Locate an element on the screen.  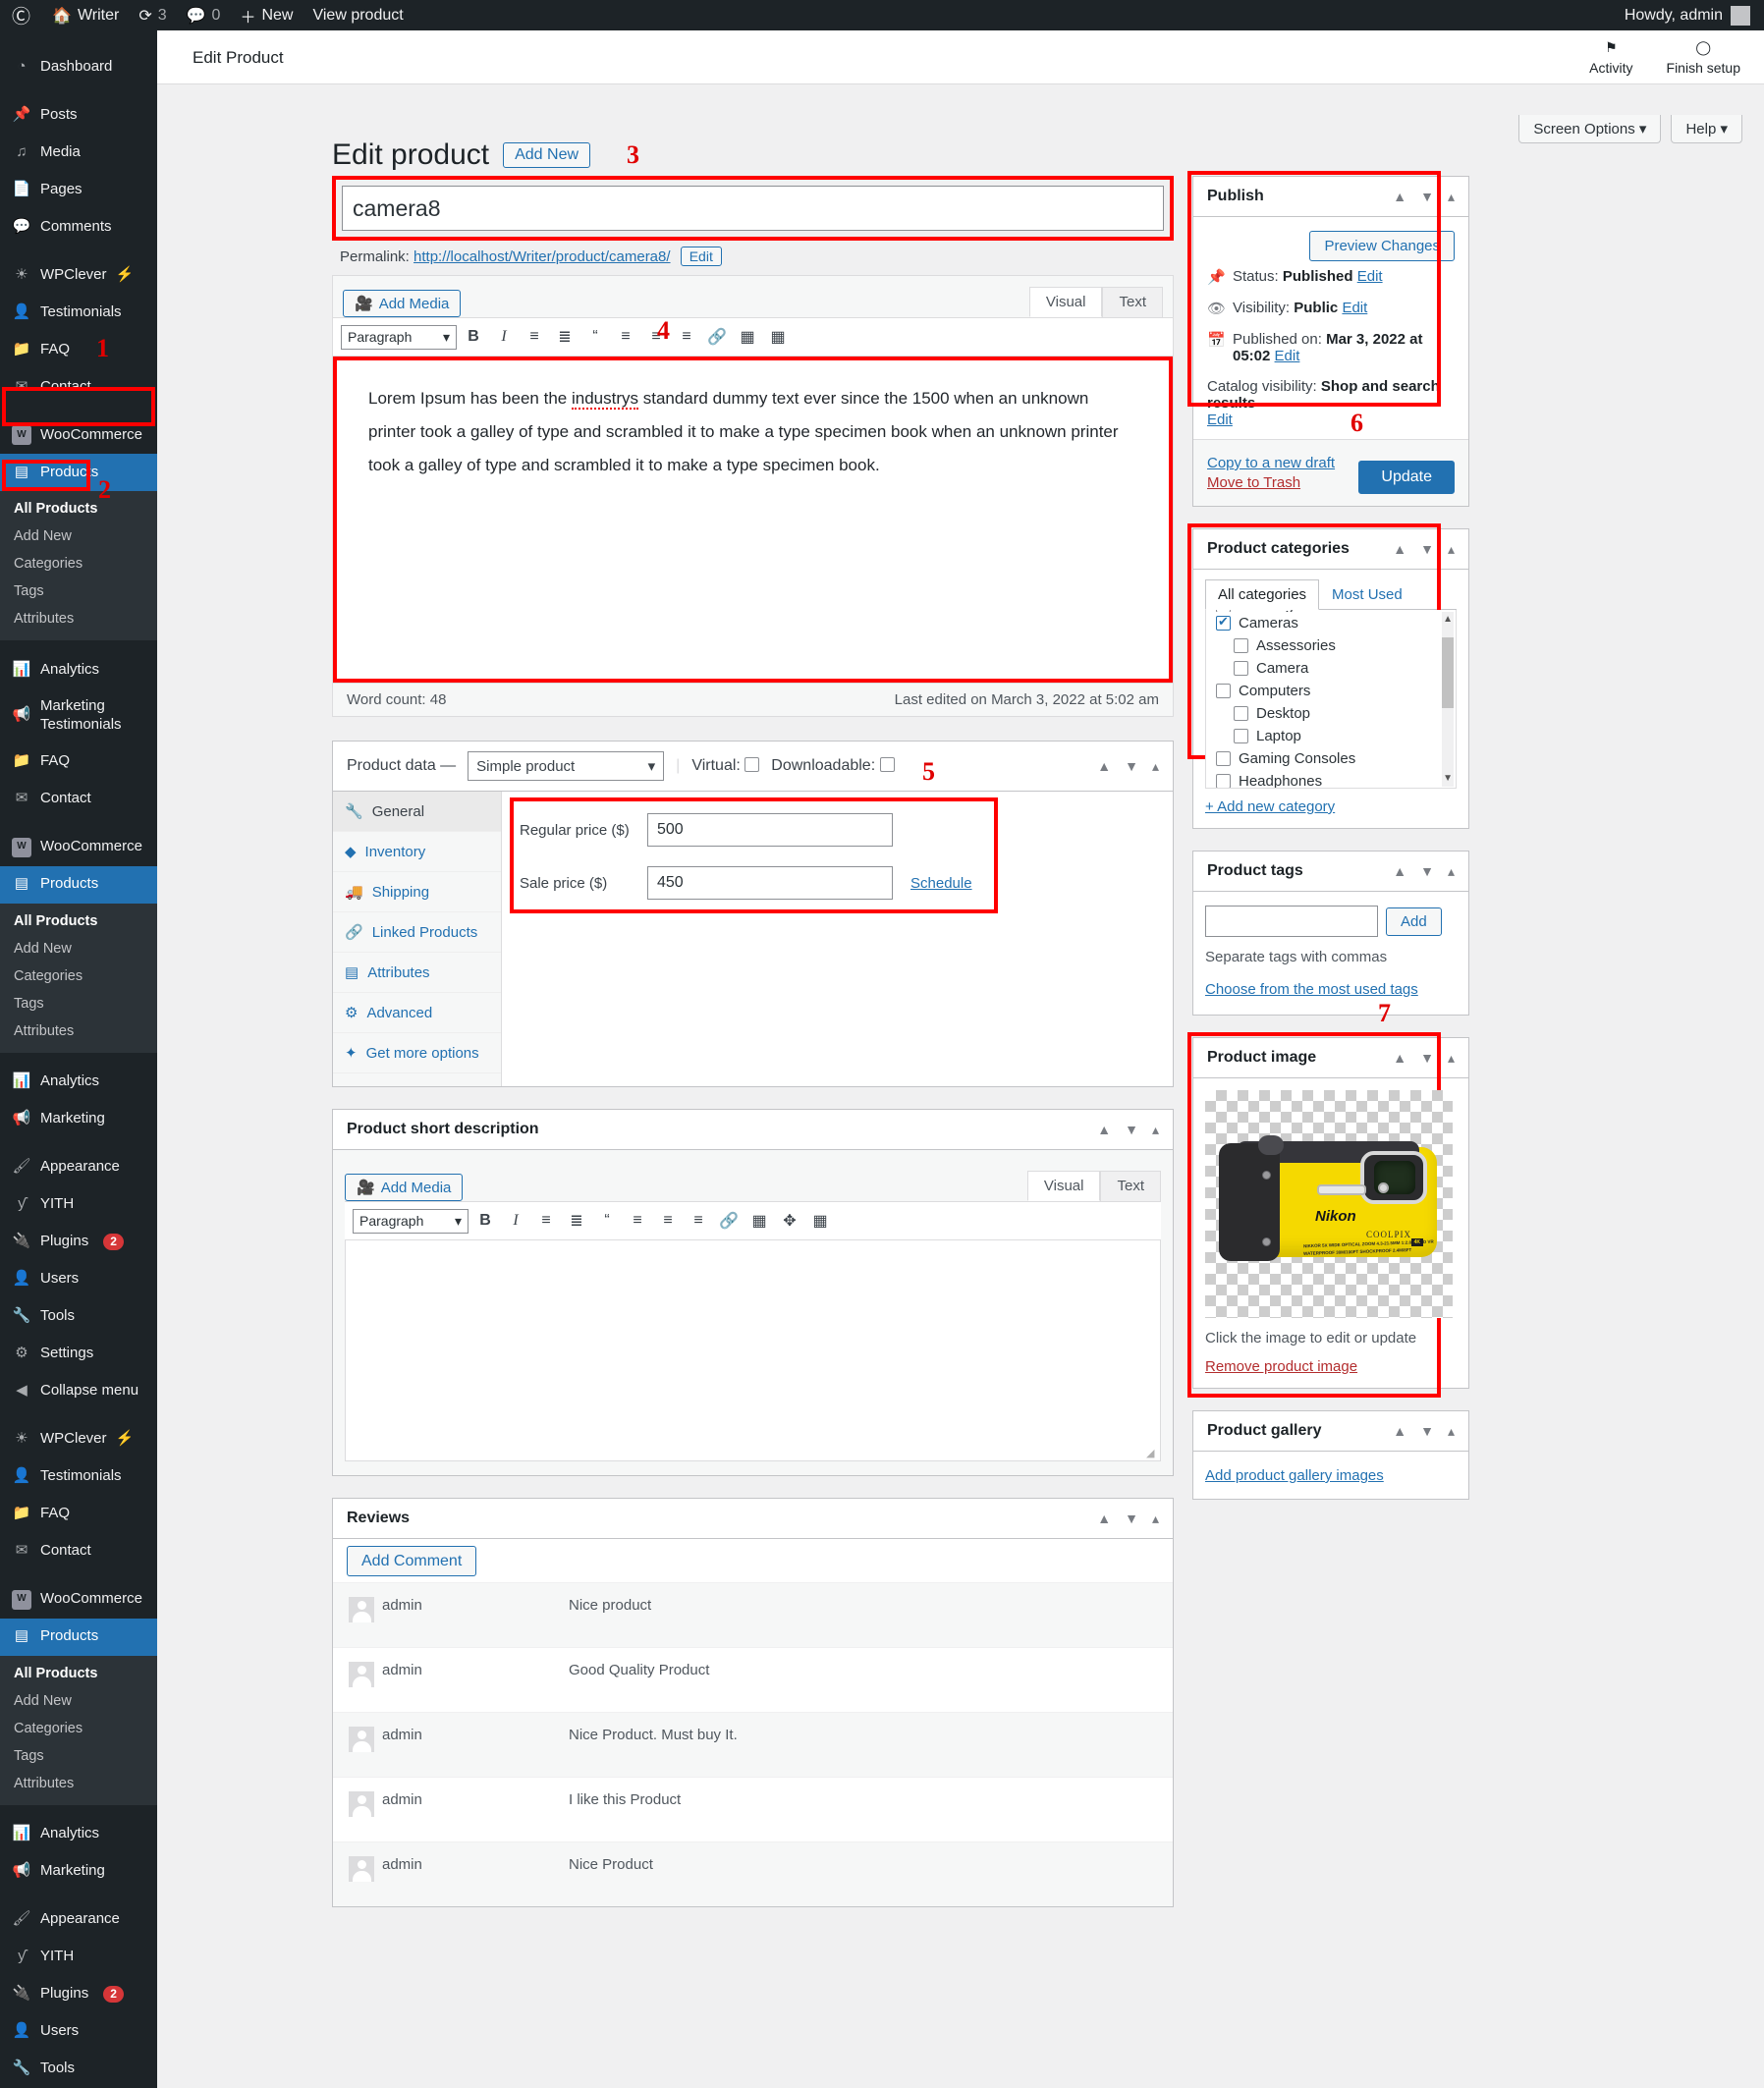
activity-button: ⚑ Activity is located at coordinates (1611, 57).